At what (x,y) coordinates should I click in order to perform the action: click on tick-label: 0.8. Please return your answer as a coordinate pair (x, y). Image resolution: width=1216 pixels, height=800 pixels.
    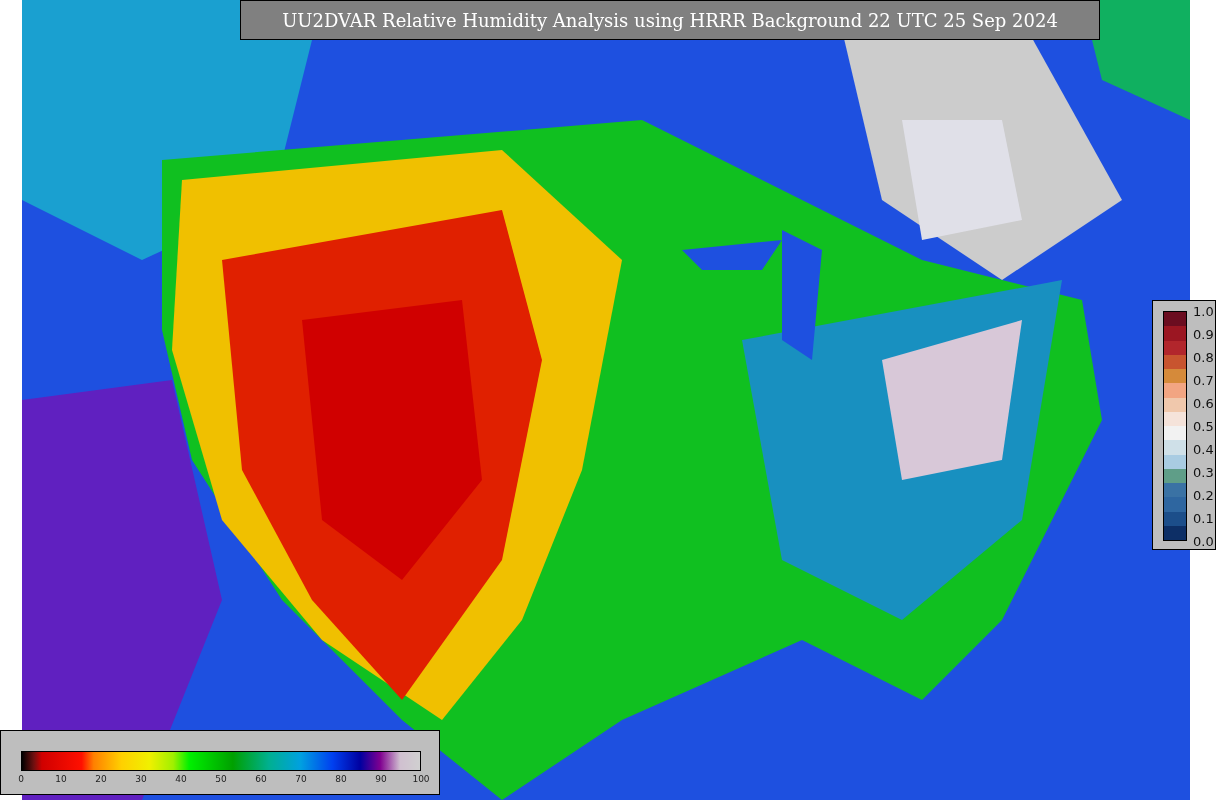
    Looking at the image, I should click on (1203, 357).